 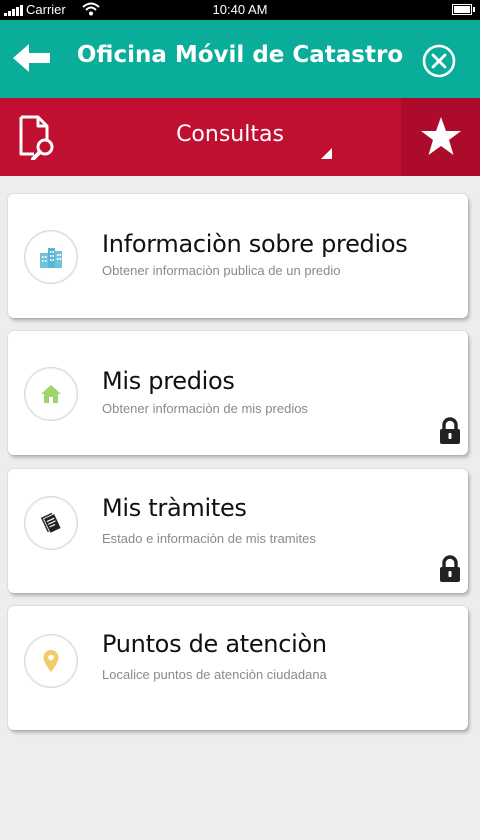 I want to click on document-search-icon, so click(x=38, y=137).